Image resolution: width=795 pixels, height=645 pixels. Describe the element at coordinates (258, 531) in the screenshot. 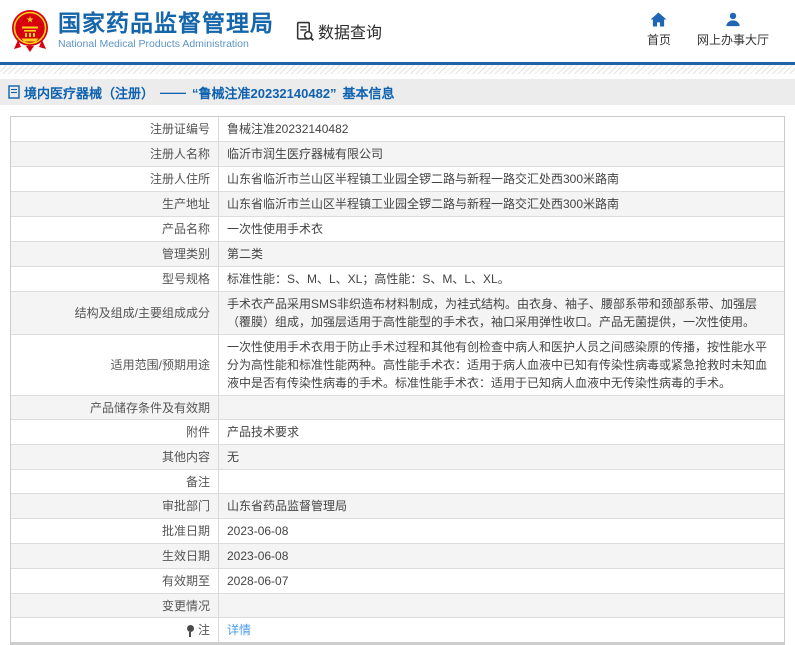

I see `row-value-text: 2023-06-08` at that location.